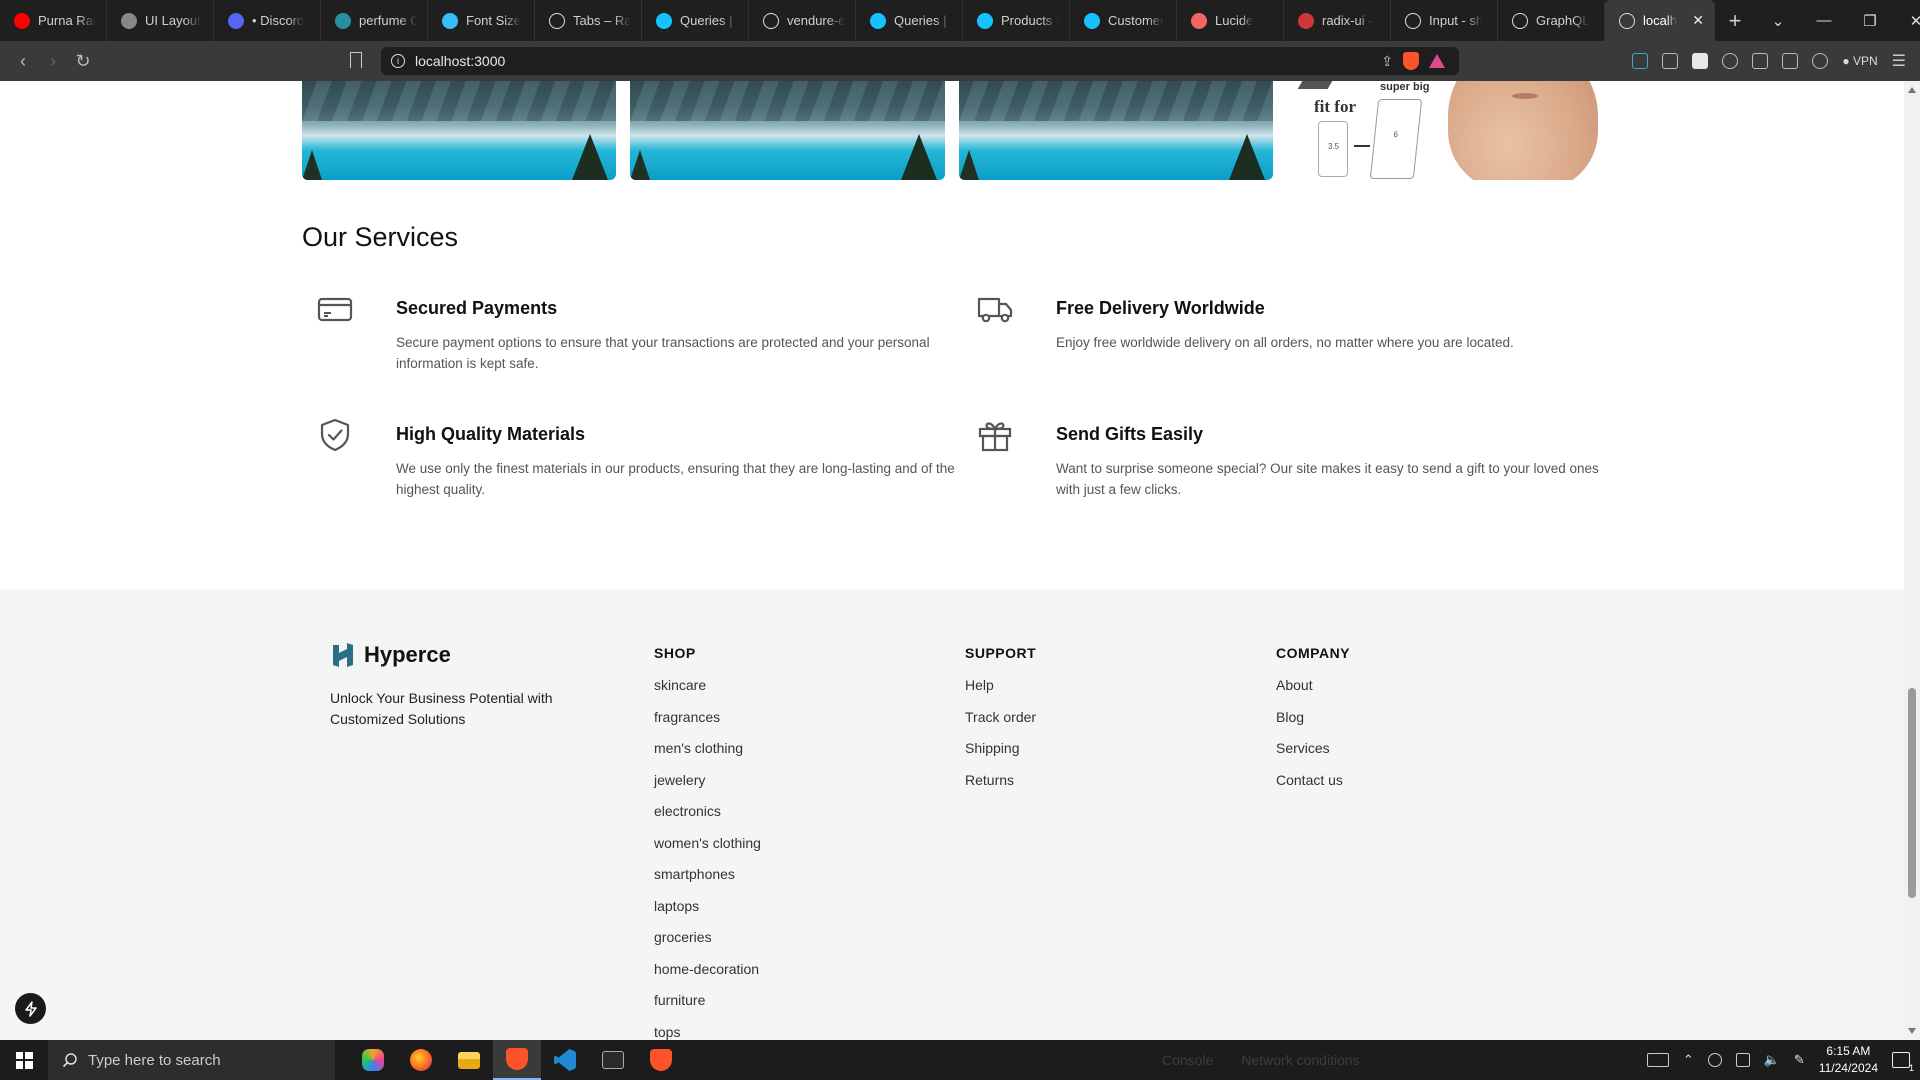  Describe the element at coordinates (707, 1001) in the screenshot. I see `footer-link: furniture` at that location.